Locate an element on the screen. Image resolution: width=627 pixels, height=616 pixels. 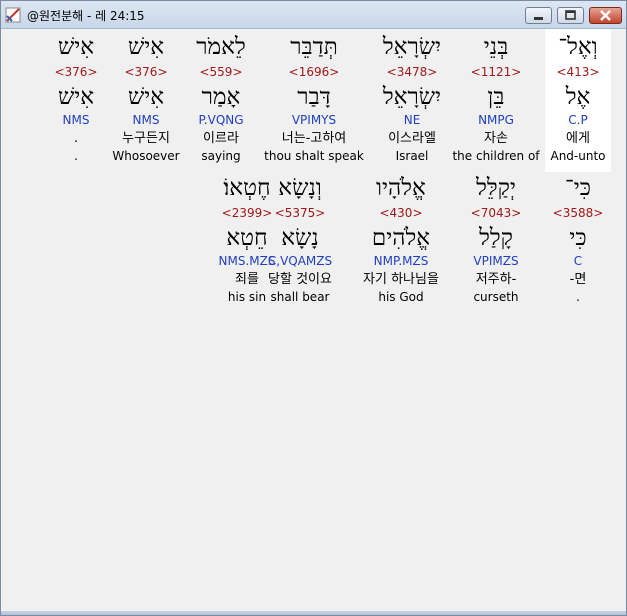
korean-gloss: 죄를 is located at coordinates (247, 279).